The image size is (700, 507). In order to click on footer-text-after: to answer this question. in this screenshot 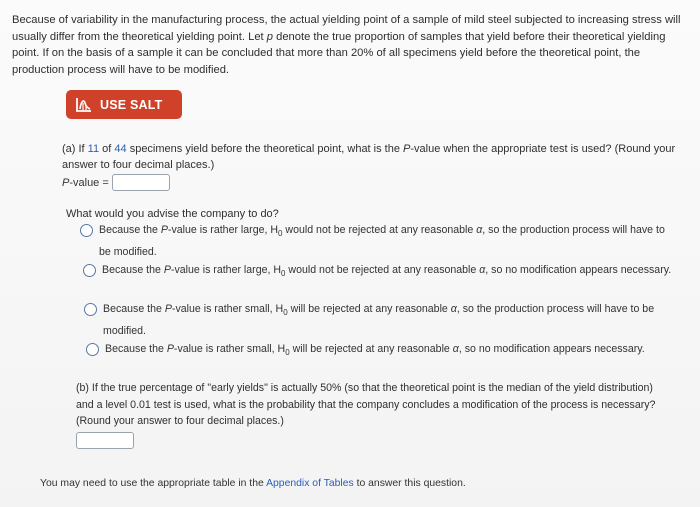, I will do `click(409, 483)`.